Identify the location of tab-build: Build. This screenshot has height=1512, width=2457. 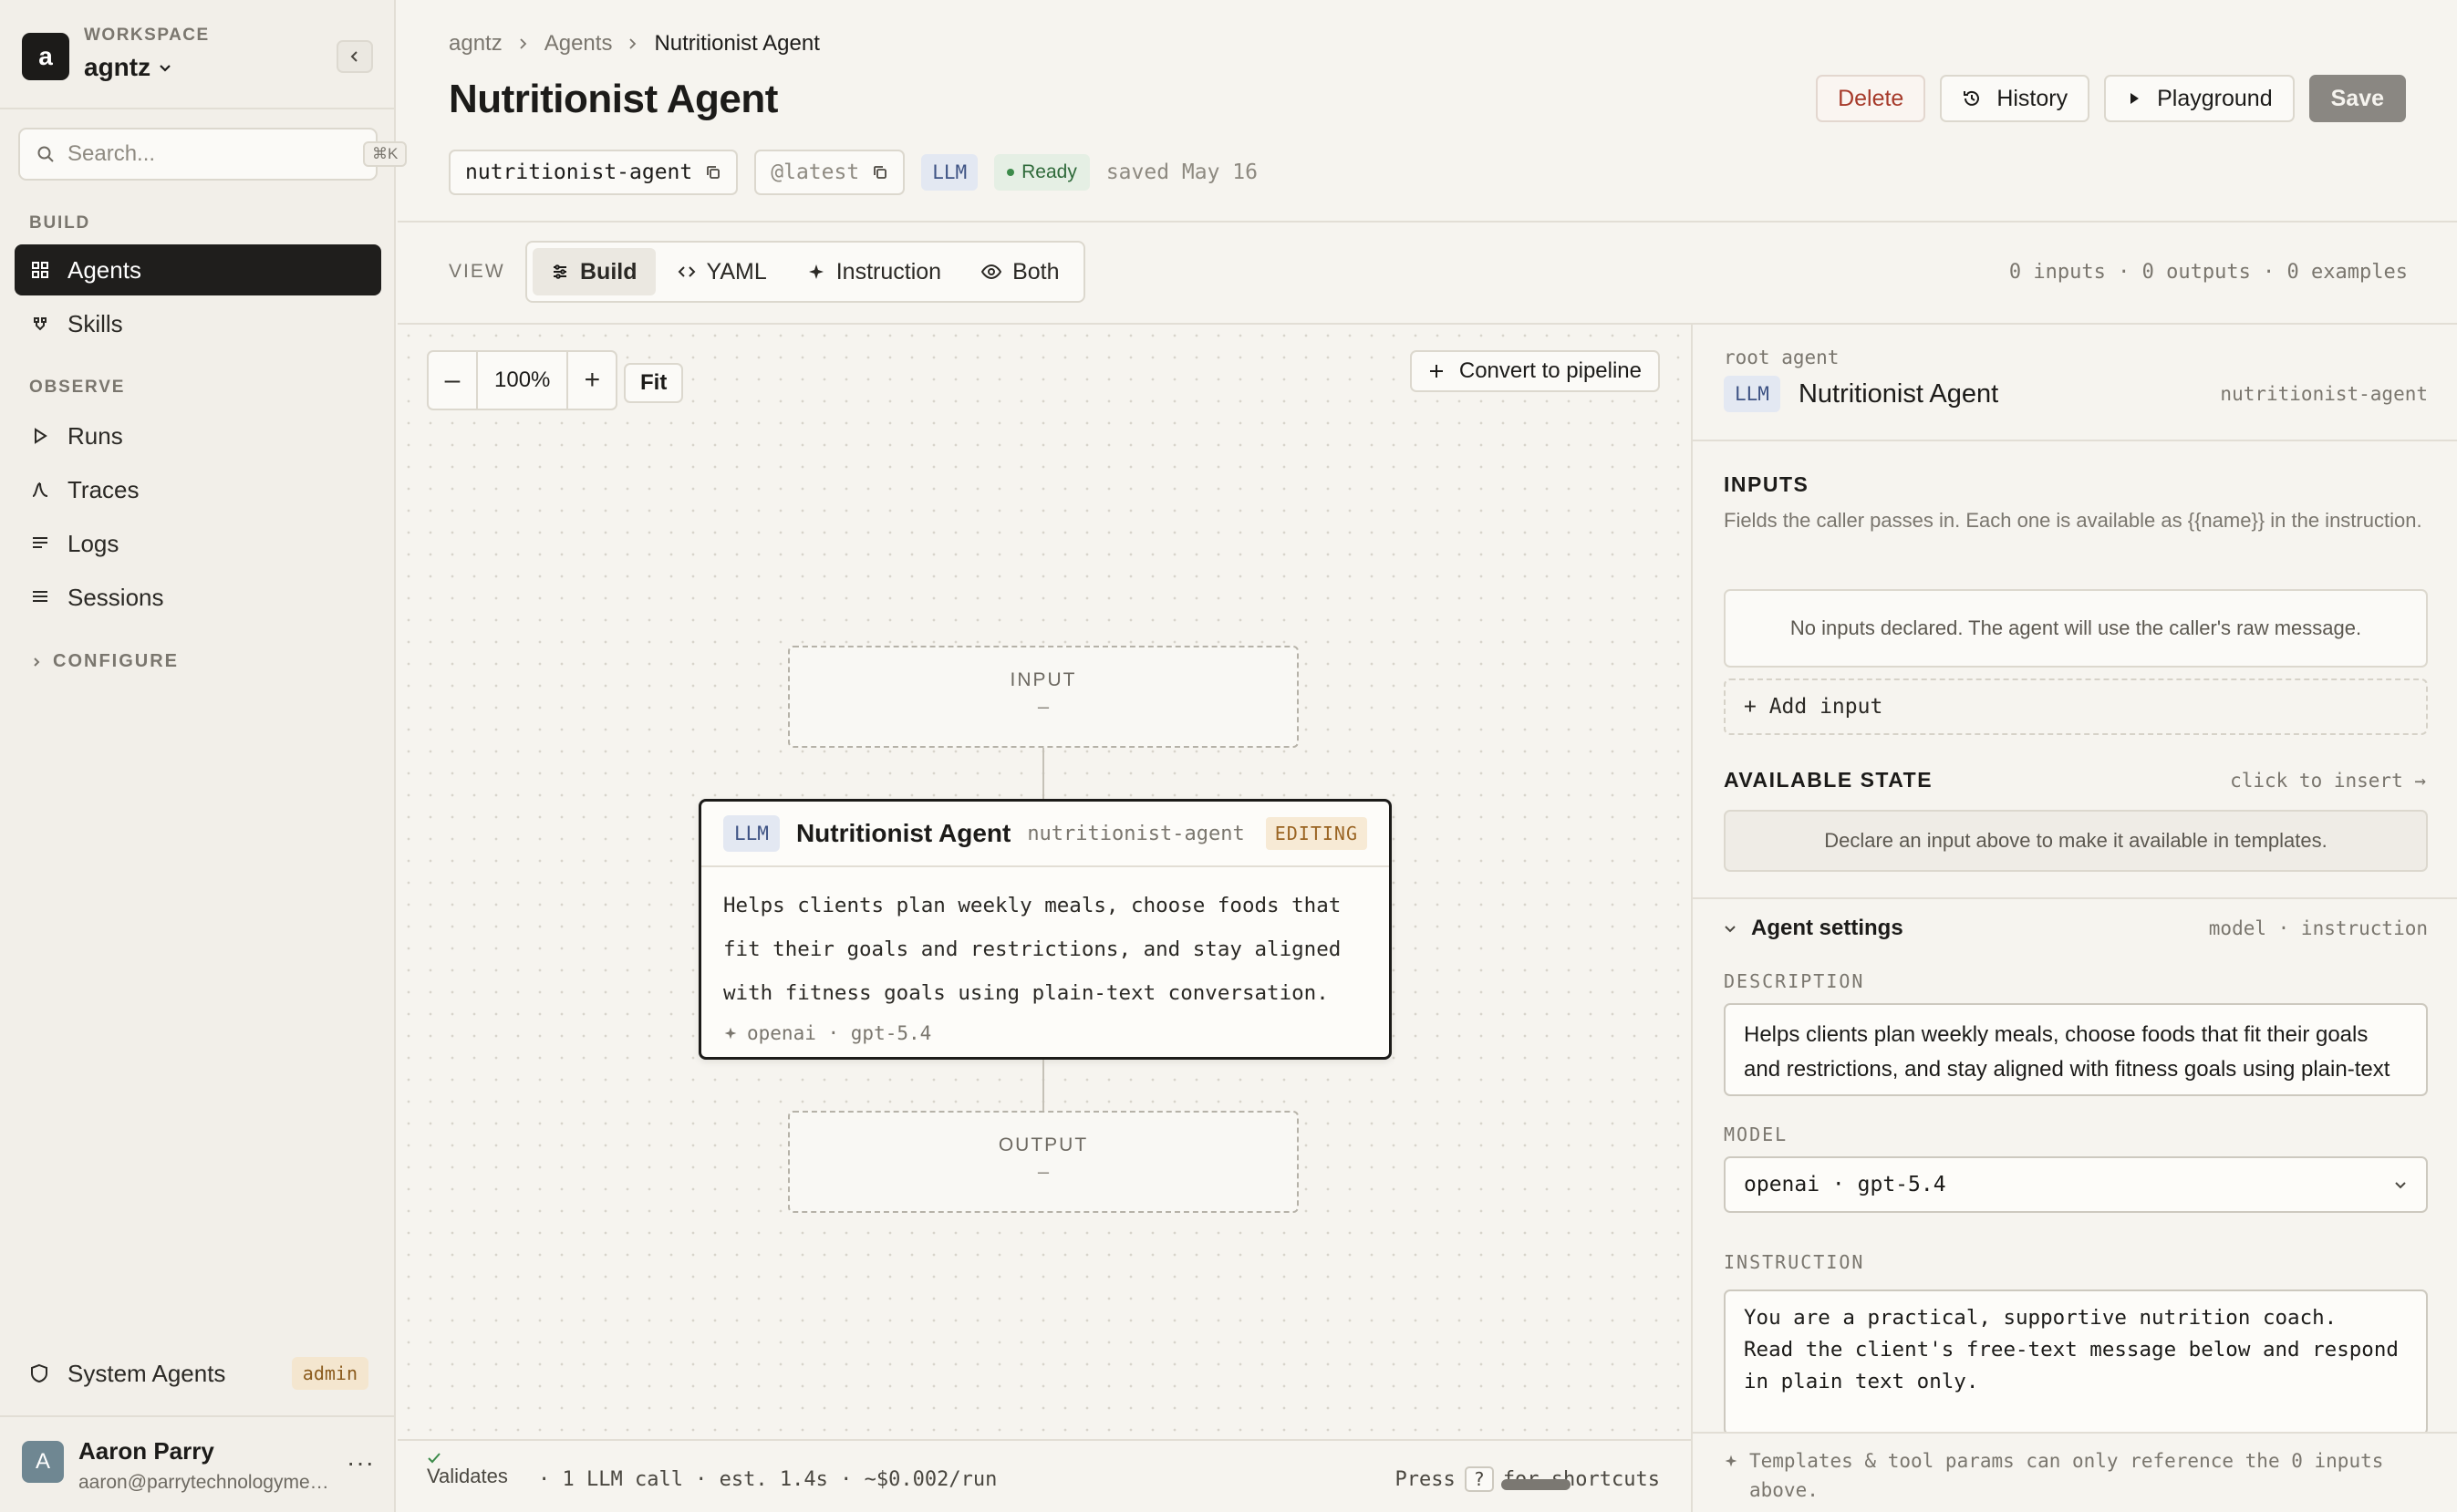
(595, 271).